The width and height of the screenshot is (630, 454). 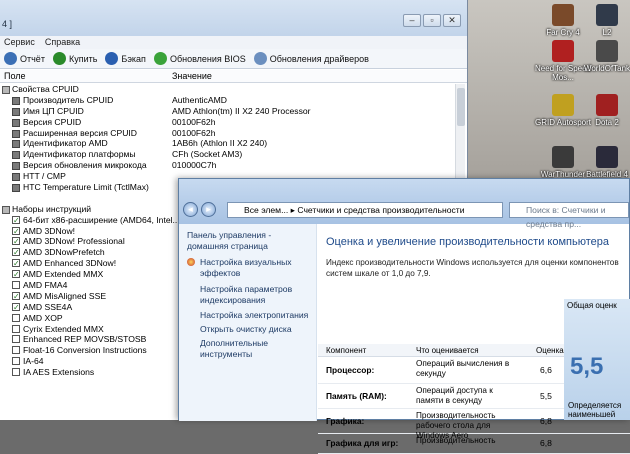 What do you see at coordinates (49, 230) in the screenshot?
I see `property-label: AMD 3DNow!` at bounding box center [49, 230].